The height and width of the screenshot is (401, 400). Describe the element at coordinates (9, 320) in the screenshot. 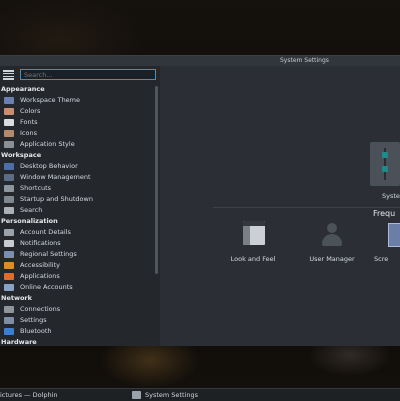

I see `settings-icon` at that location.